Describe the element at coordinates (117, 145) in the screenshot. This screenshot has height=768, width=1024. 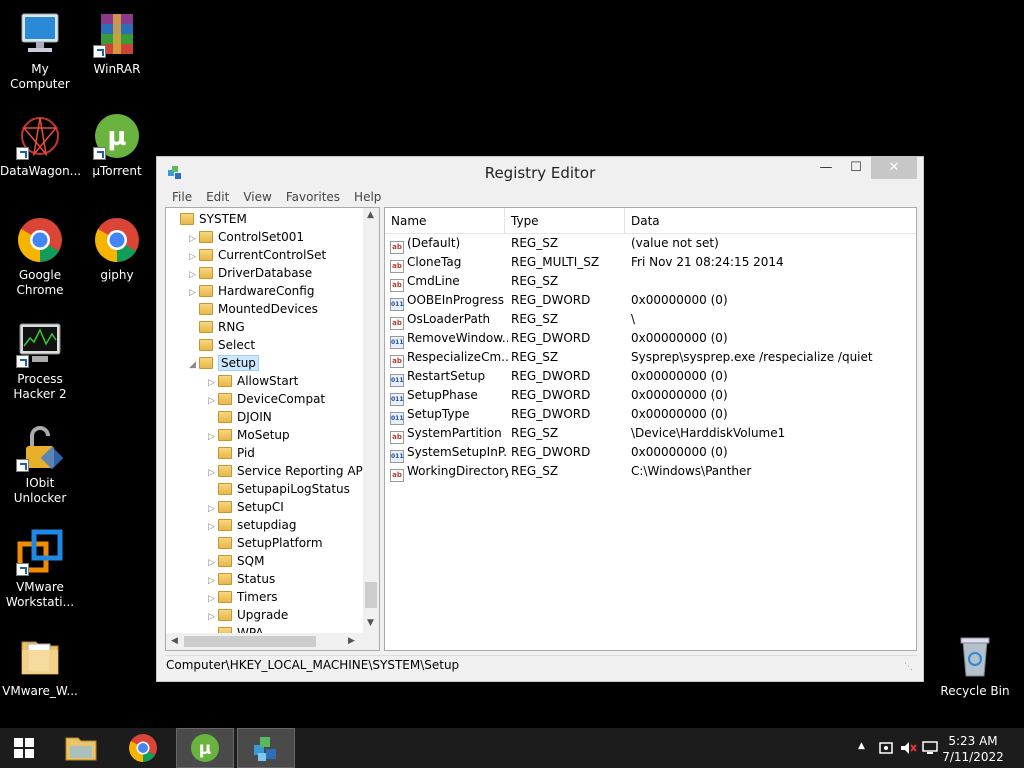
I see `desktop-icon-utorrent: µ µTorrent` at that location.